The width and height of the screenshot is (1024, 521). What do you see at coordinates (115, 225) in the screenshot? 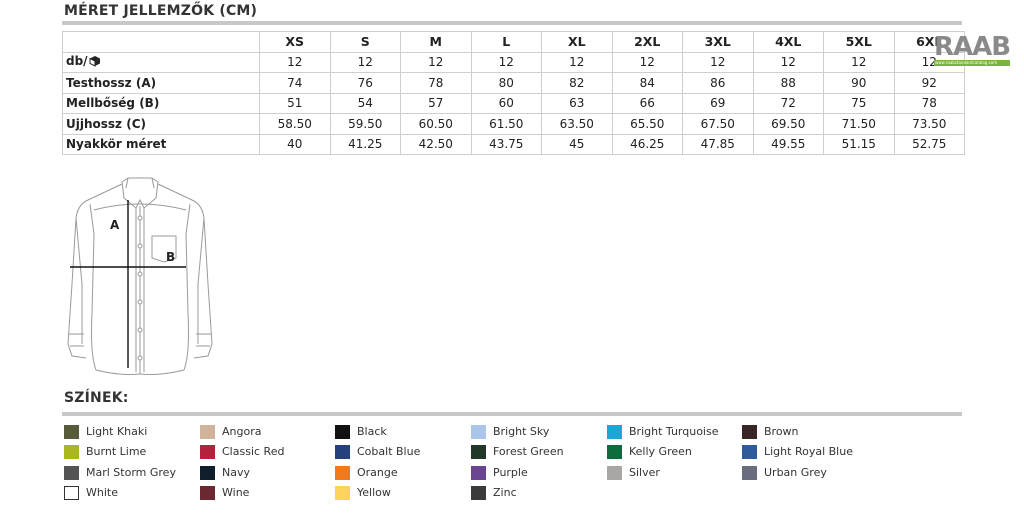
I see `measure-label-a: A` at bounding box center [115, 225].